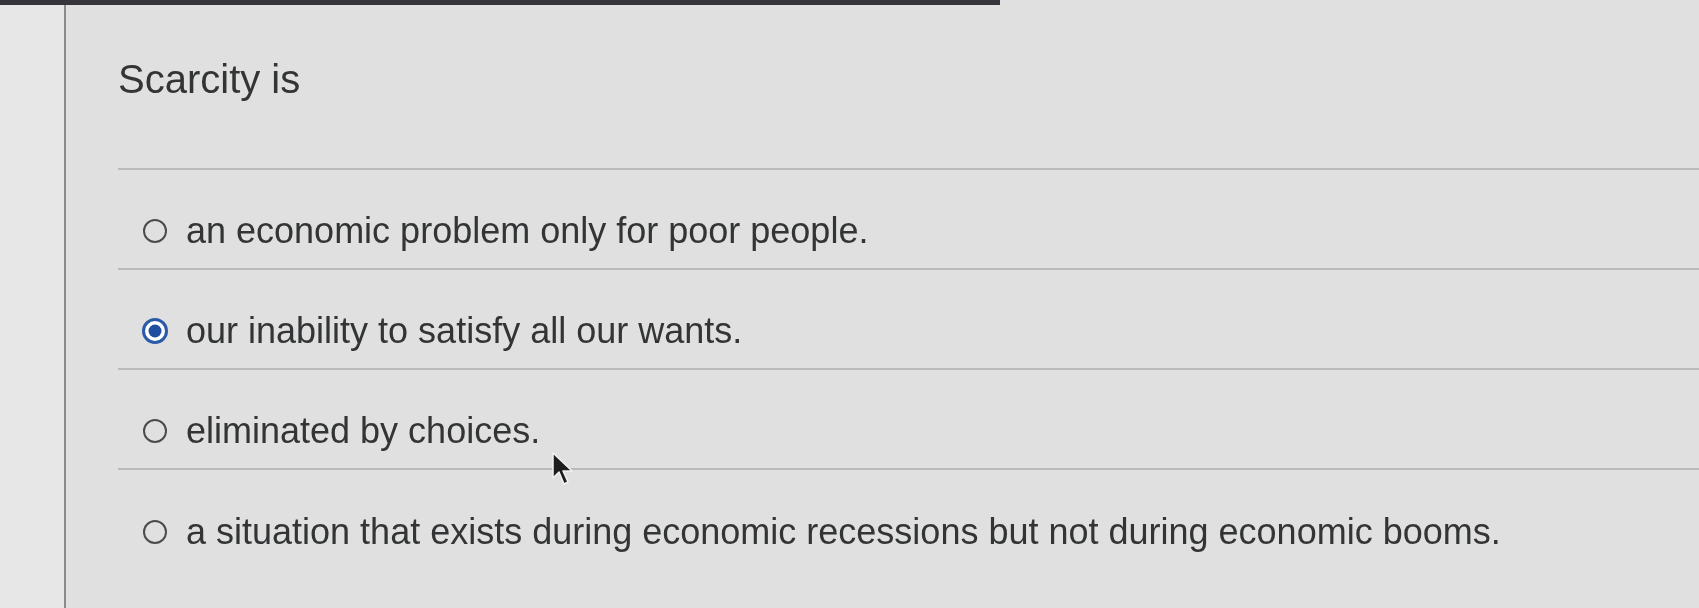  Describe the element at coordinates (209, 79) in the screenshot. I see `question-text: Scarcity is` at that location.